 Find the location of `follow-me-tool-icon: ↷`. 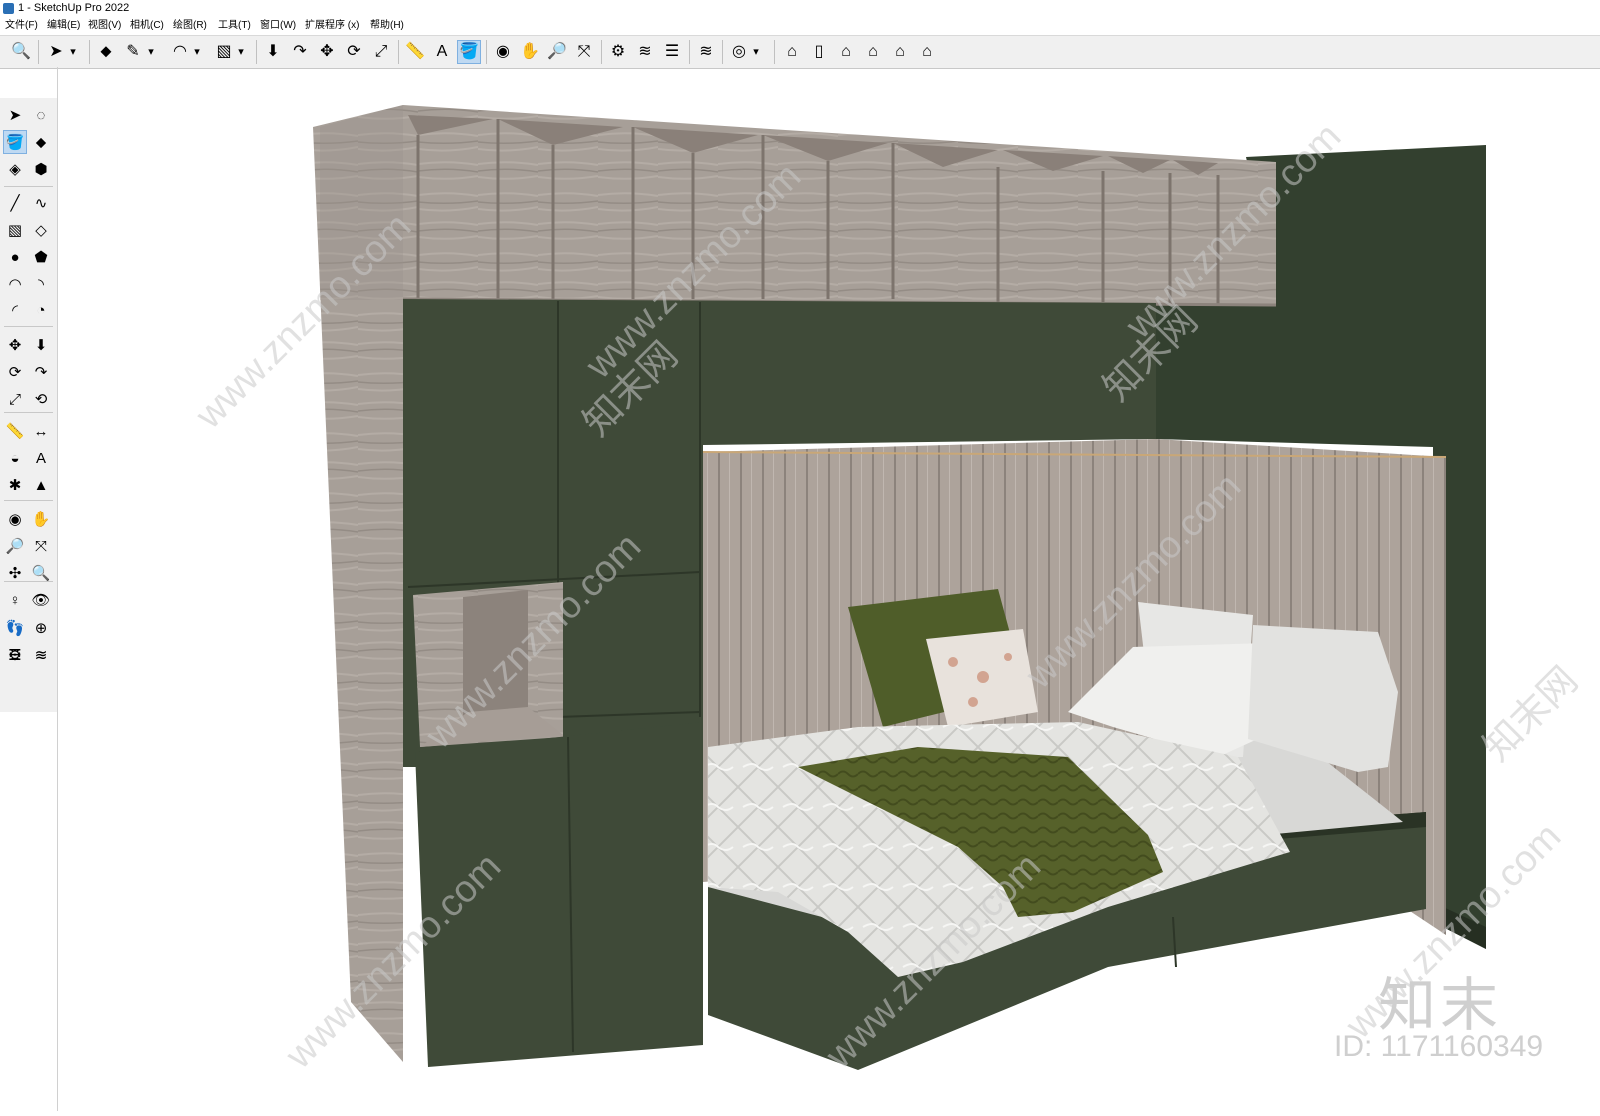

follow-me-tool-icon: ↷ is located at coordinates (41, 372).